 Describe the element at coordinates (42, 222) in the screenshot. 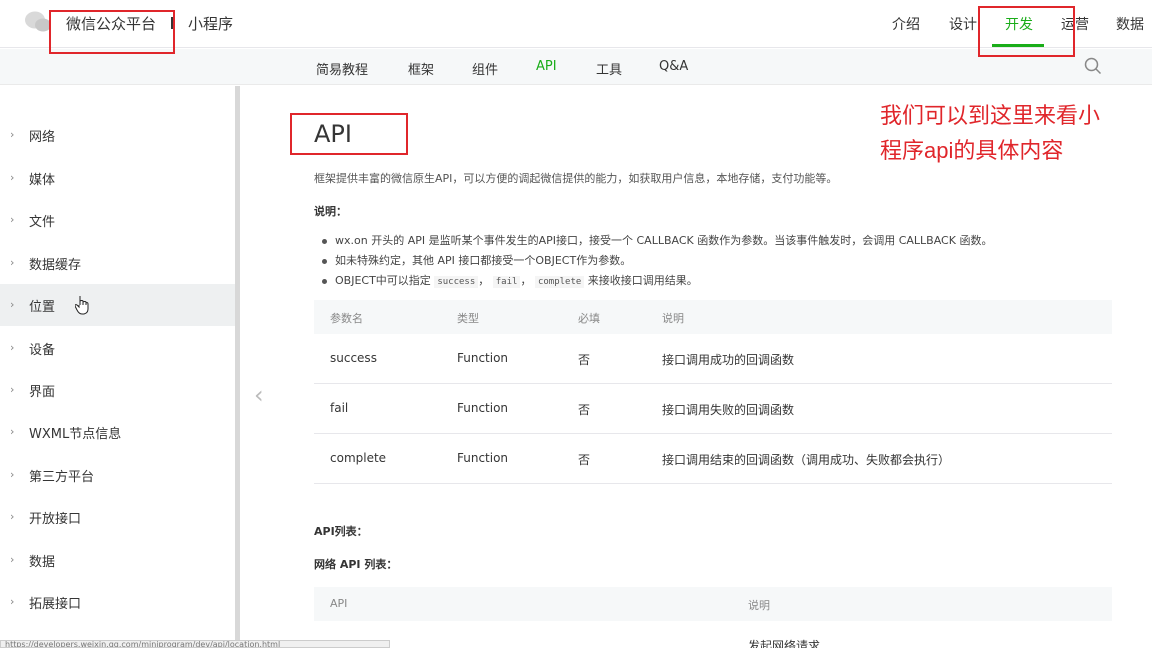

I see `sidebar-item-label: 文件` at that location.